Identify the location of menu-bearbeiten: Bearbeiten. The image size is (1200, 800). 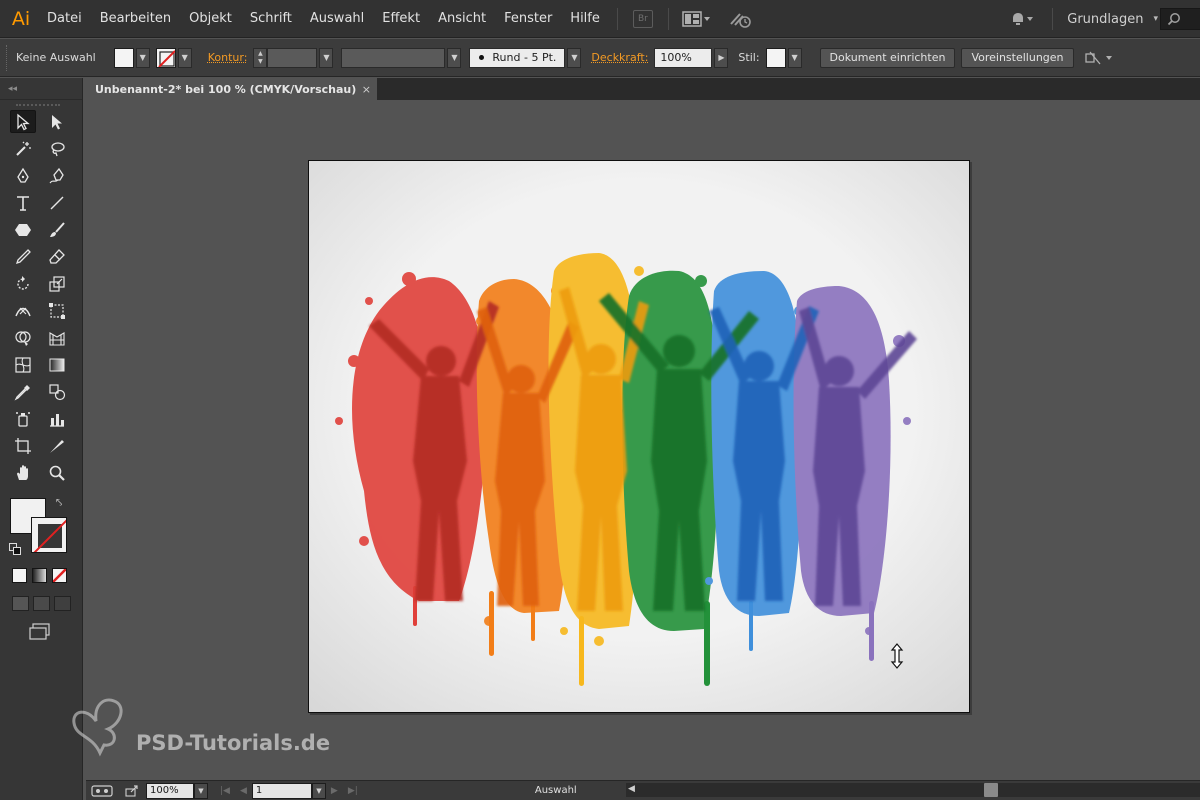
(135, 19).